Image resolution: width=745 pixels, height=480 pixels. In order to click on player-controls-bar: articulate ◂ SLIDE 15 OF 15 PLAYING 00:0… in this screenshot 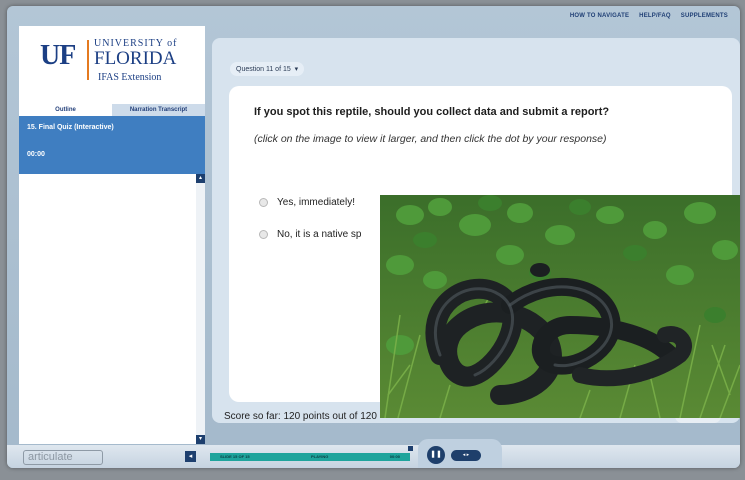, I will do `click(373, 453)`.